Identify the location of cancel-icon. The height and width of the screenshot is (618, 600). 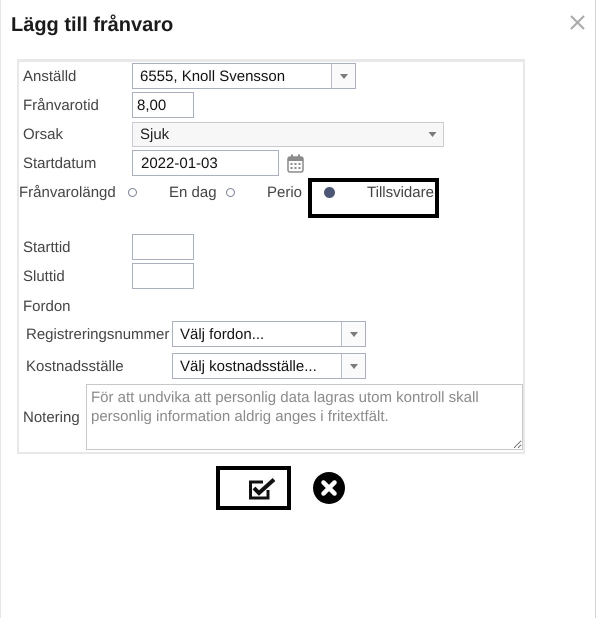
(329, 488).